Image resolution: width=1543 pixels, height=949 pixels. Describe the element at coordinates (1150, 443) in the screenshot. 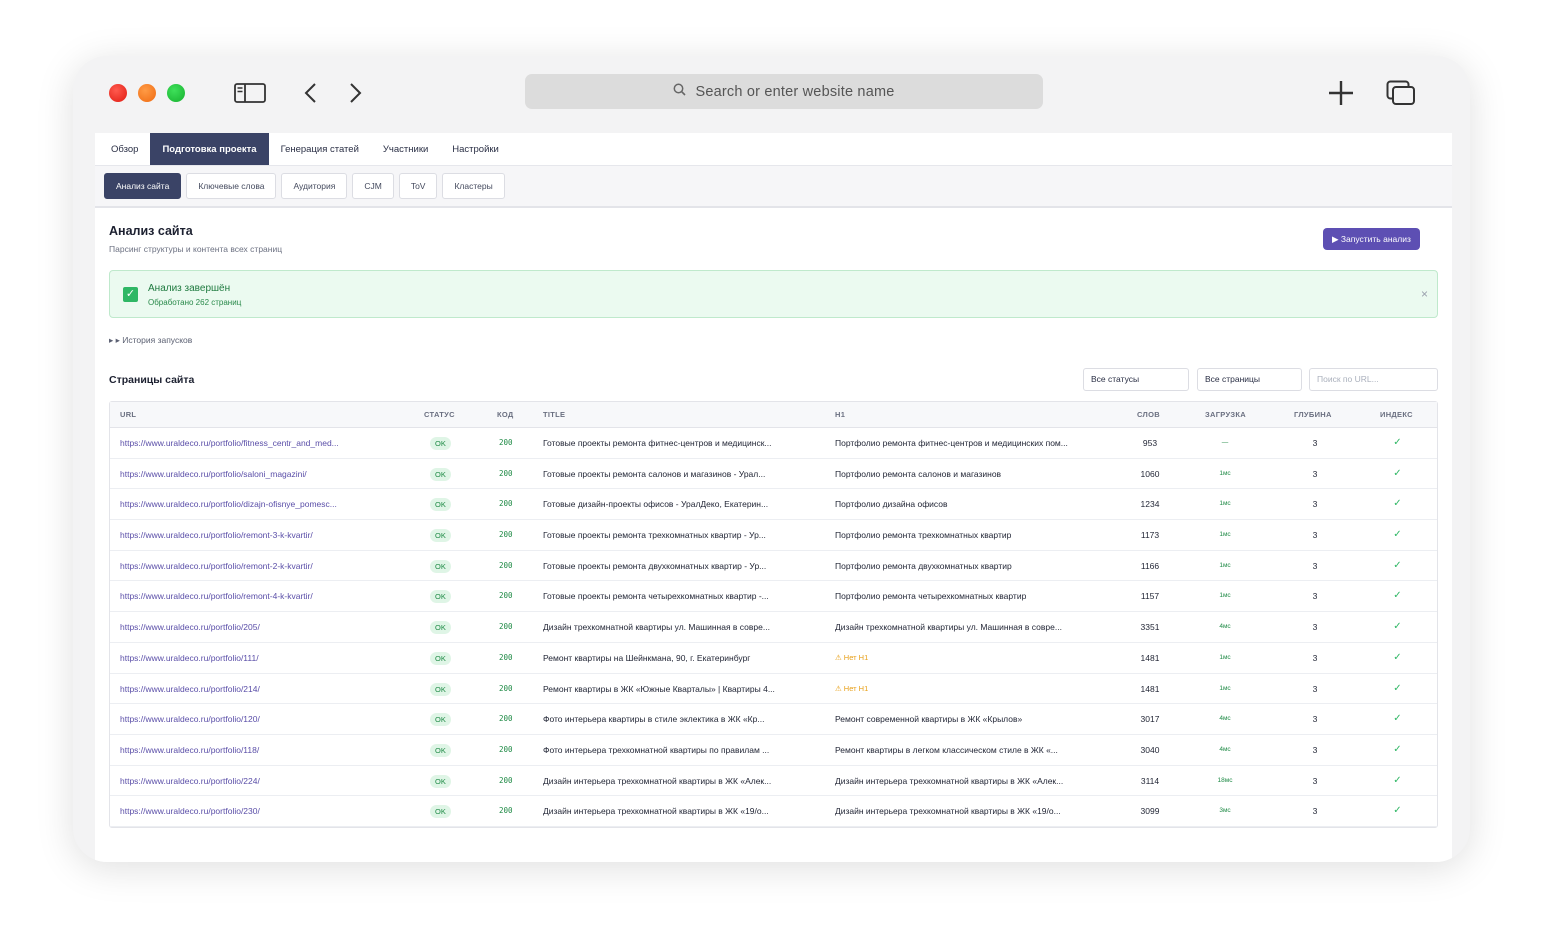

I see `row-words: 953` at that location.